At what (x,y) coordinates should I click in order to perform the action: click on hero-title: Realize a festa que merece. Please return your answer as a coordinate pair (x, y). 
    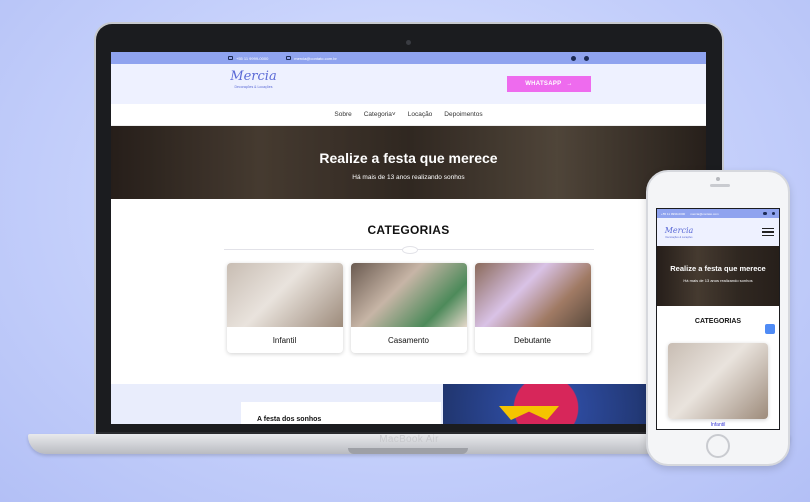
    Looking at the image, I should click on (408, 158).